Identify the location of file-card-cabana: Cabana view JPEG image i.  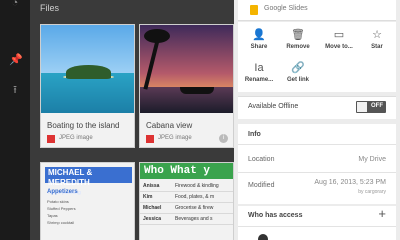
(186, 86).